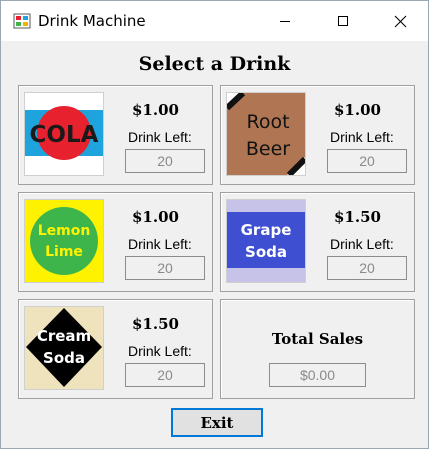 This screenshot has height=449, width=429. I want to click on grape-soda-logo-icon: Grape Soda, so click(266, 241).